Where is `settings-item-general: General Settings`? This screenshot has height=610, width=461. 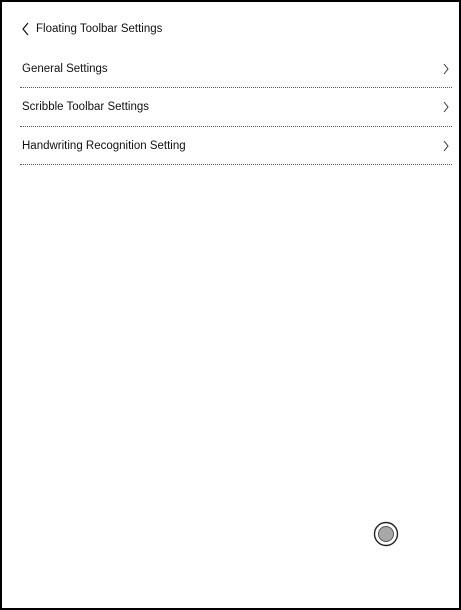 settings-item-general: General Settings is located at coordinates (236, 69).